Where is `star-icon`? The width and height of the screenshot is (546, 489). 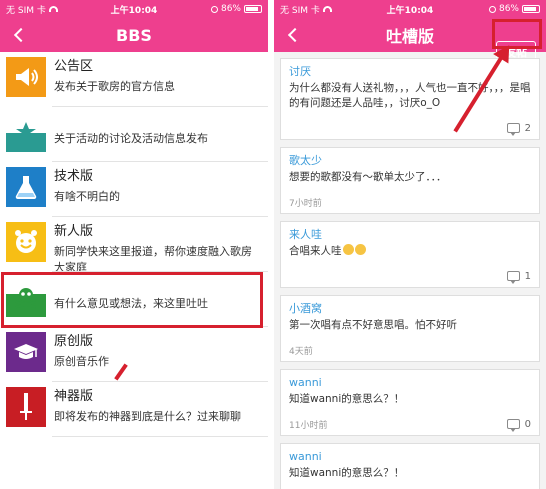 star-icon is located at coordinates (26, 132).